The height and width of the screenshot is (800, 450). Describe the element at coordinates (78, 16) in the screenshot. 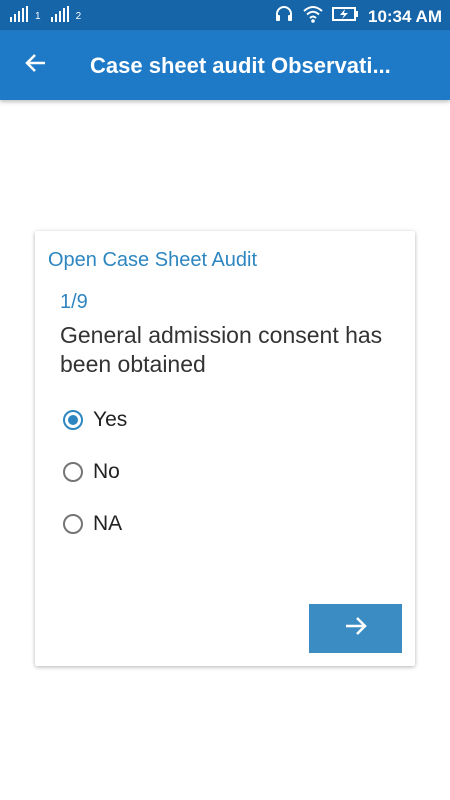

I see `sim2-label: 2` at that location.